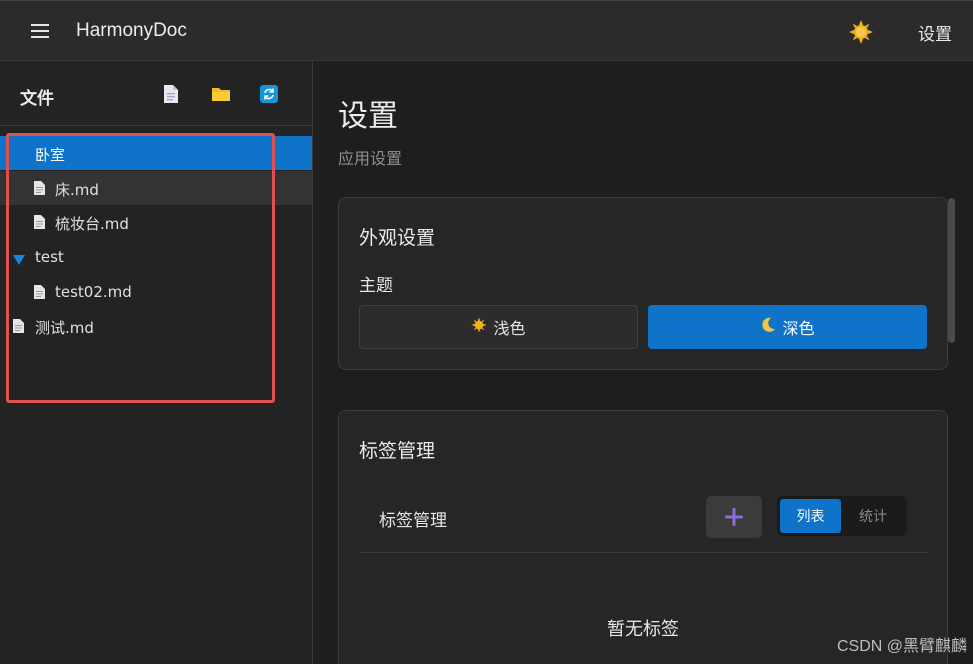 The height and width of the screenshot is (664, 973). Describe the element at coordinates (49, 257) in the screenshot. I see `tree-item-label: test` at that location.